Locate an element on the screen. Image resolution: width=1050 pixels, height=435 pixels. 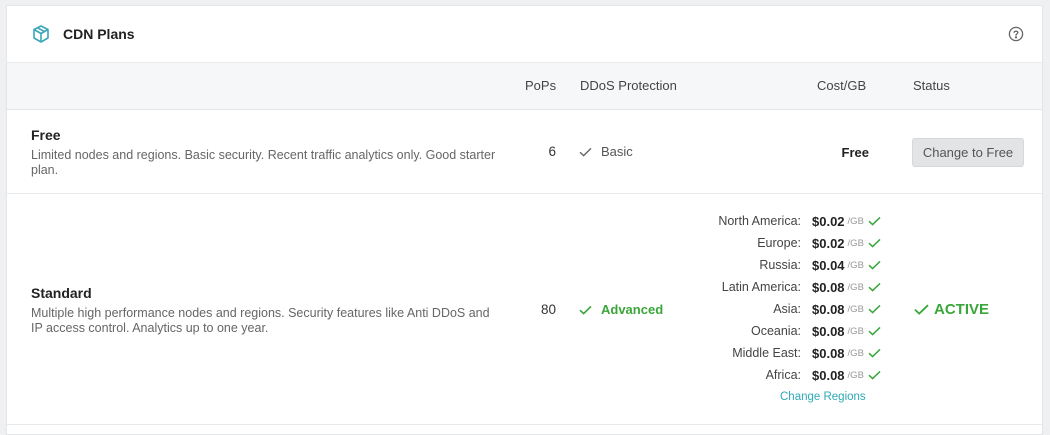
region-name: Europe: is located at coordinates (779, 243).